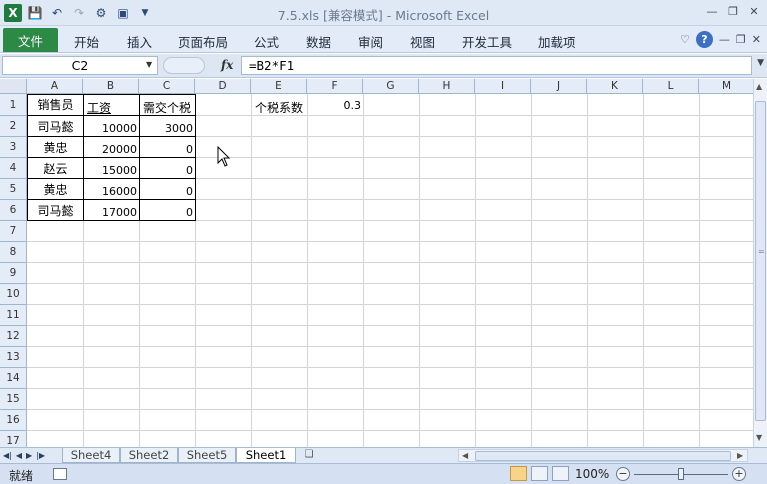 This screenshot has width=767, height=484. Describe the element at coordinates (111, 191) in the screenshot. I see `cell-b5: 16000` at that location.